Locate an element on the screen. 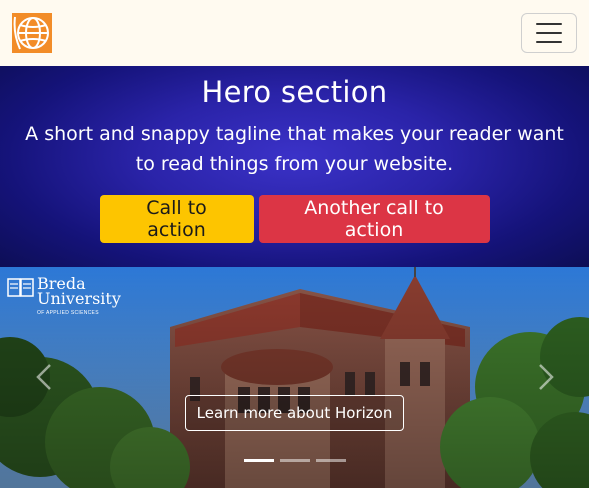  carousel-indicators is located at coordinates (295, 460).